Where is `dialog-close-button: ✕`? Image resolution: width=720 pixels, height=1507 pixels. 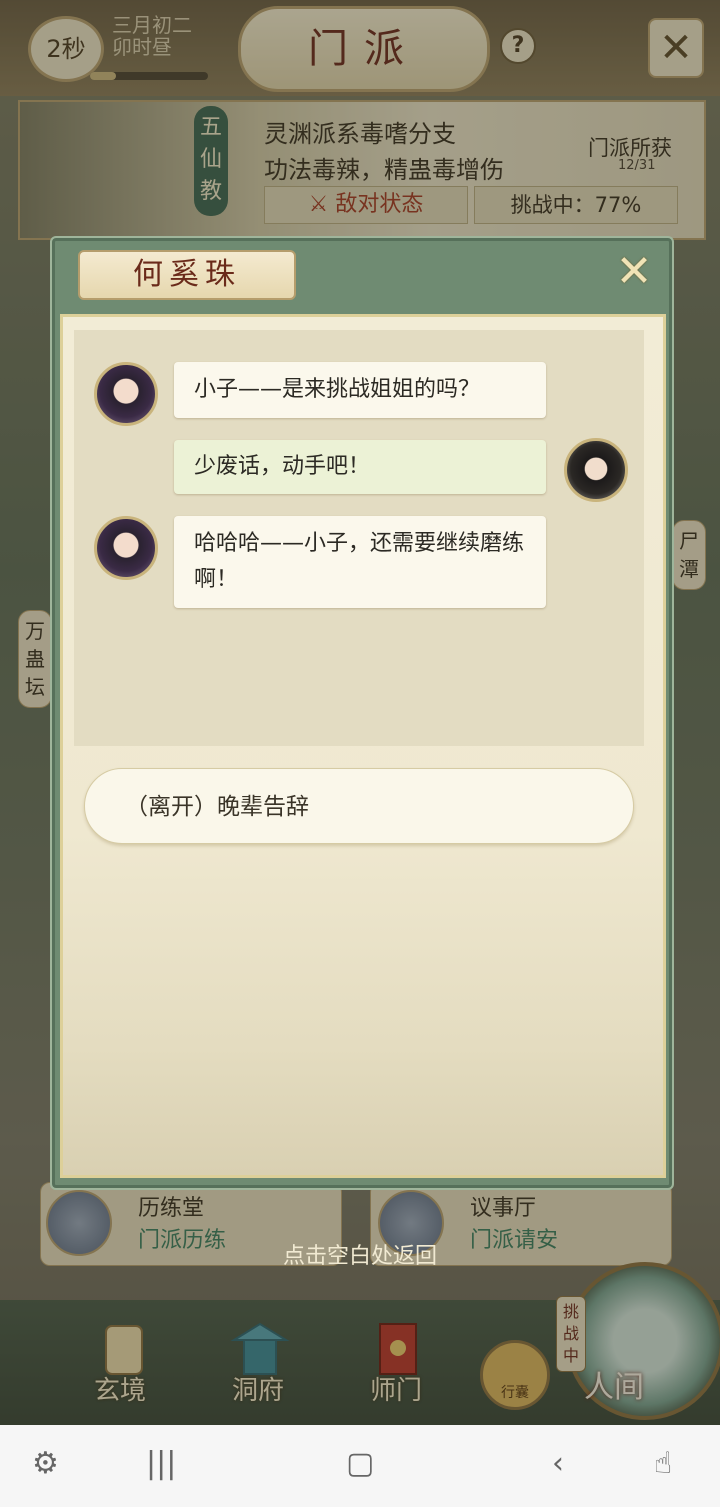
dialog-close-button: ✕ is located at coordinates (634, 272).